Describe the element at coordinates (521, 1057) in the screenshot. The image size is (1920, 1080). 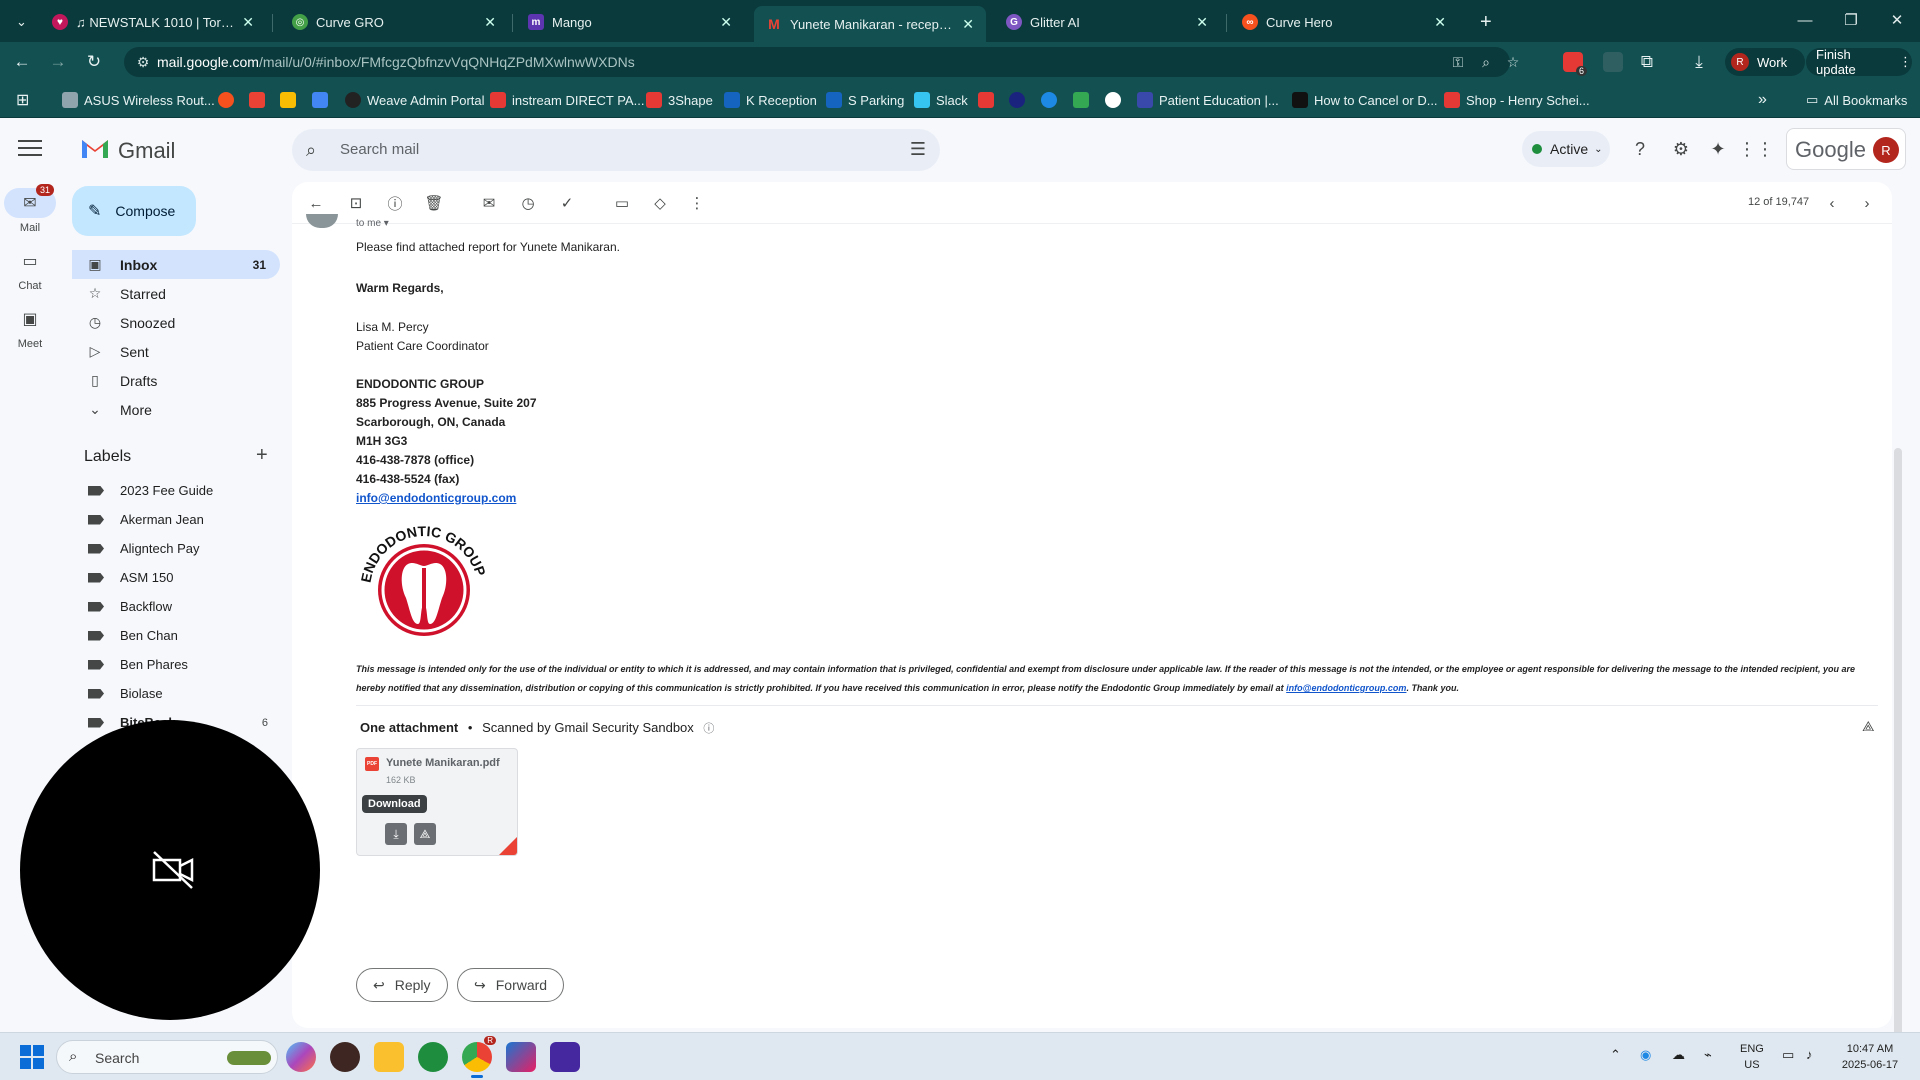
I see `office-icon` at that location.